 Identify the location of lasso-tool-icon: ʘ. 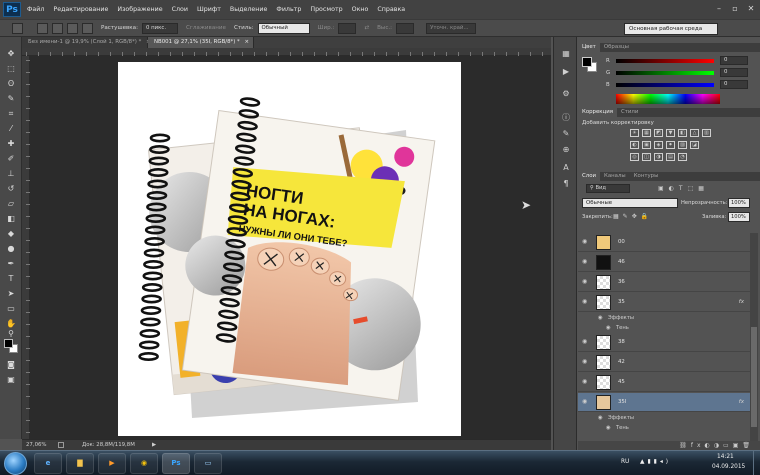
(11, 84).